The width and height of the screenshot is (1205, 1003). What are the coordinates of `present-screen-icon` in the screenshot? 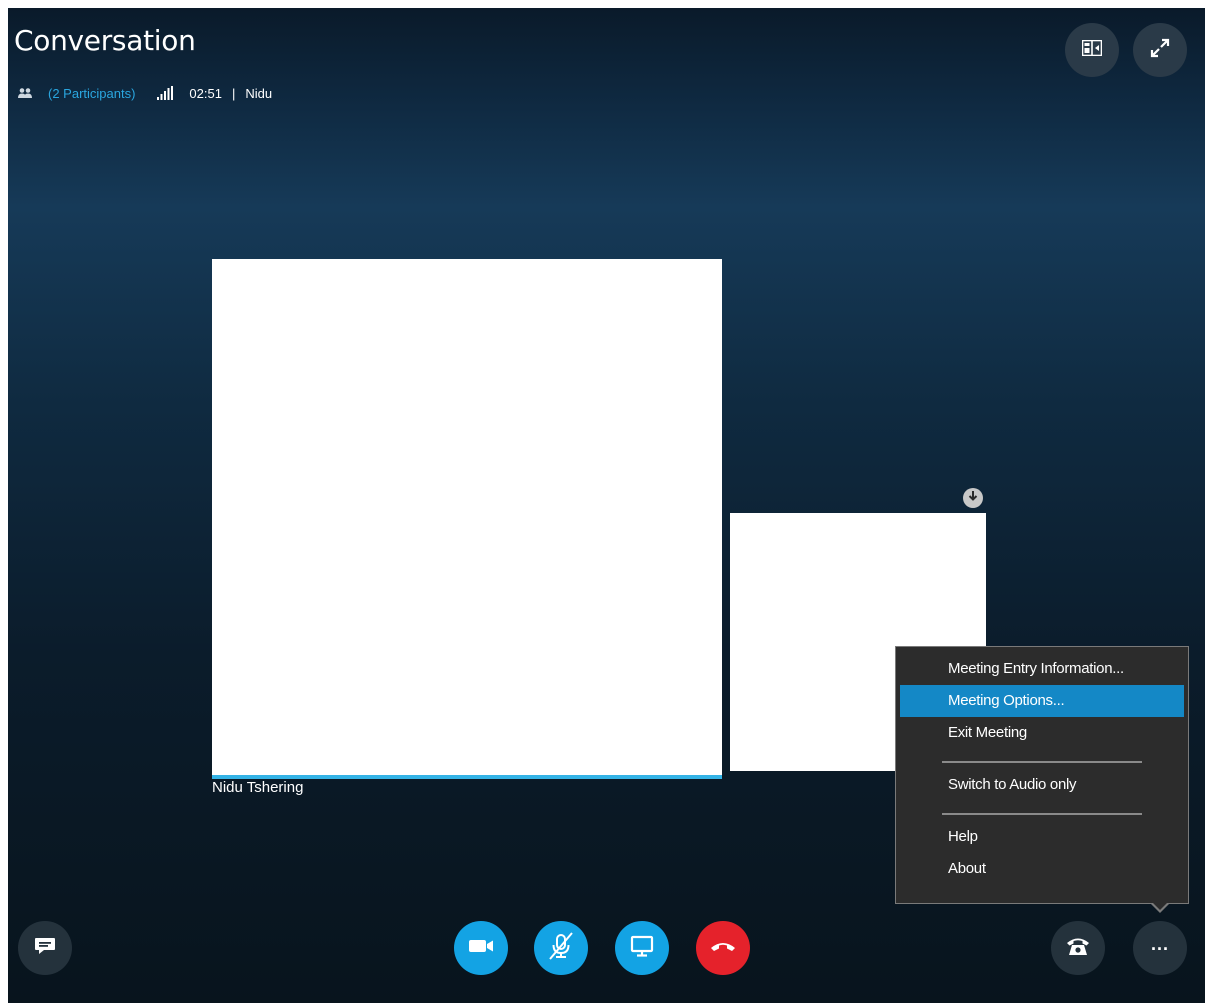 It's located at (642, 948).